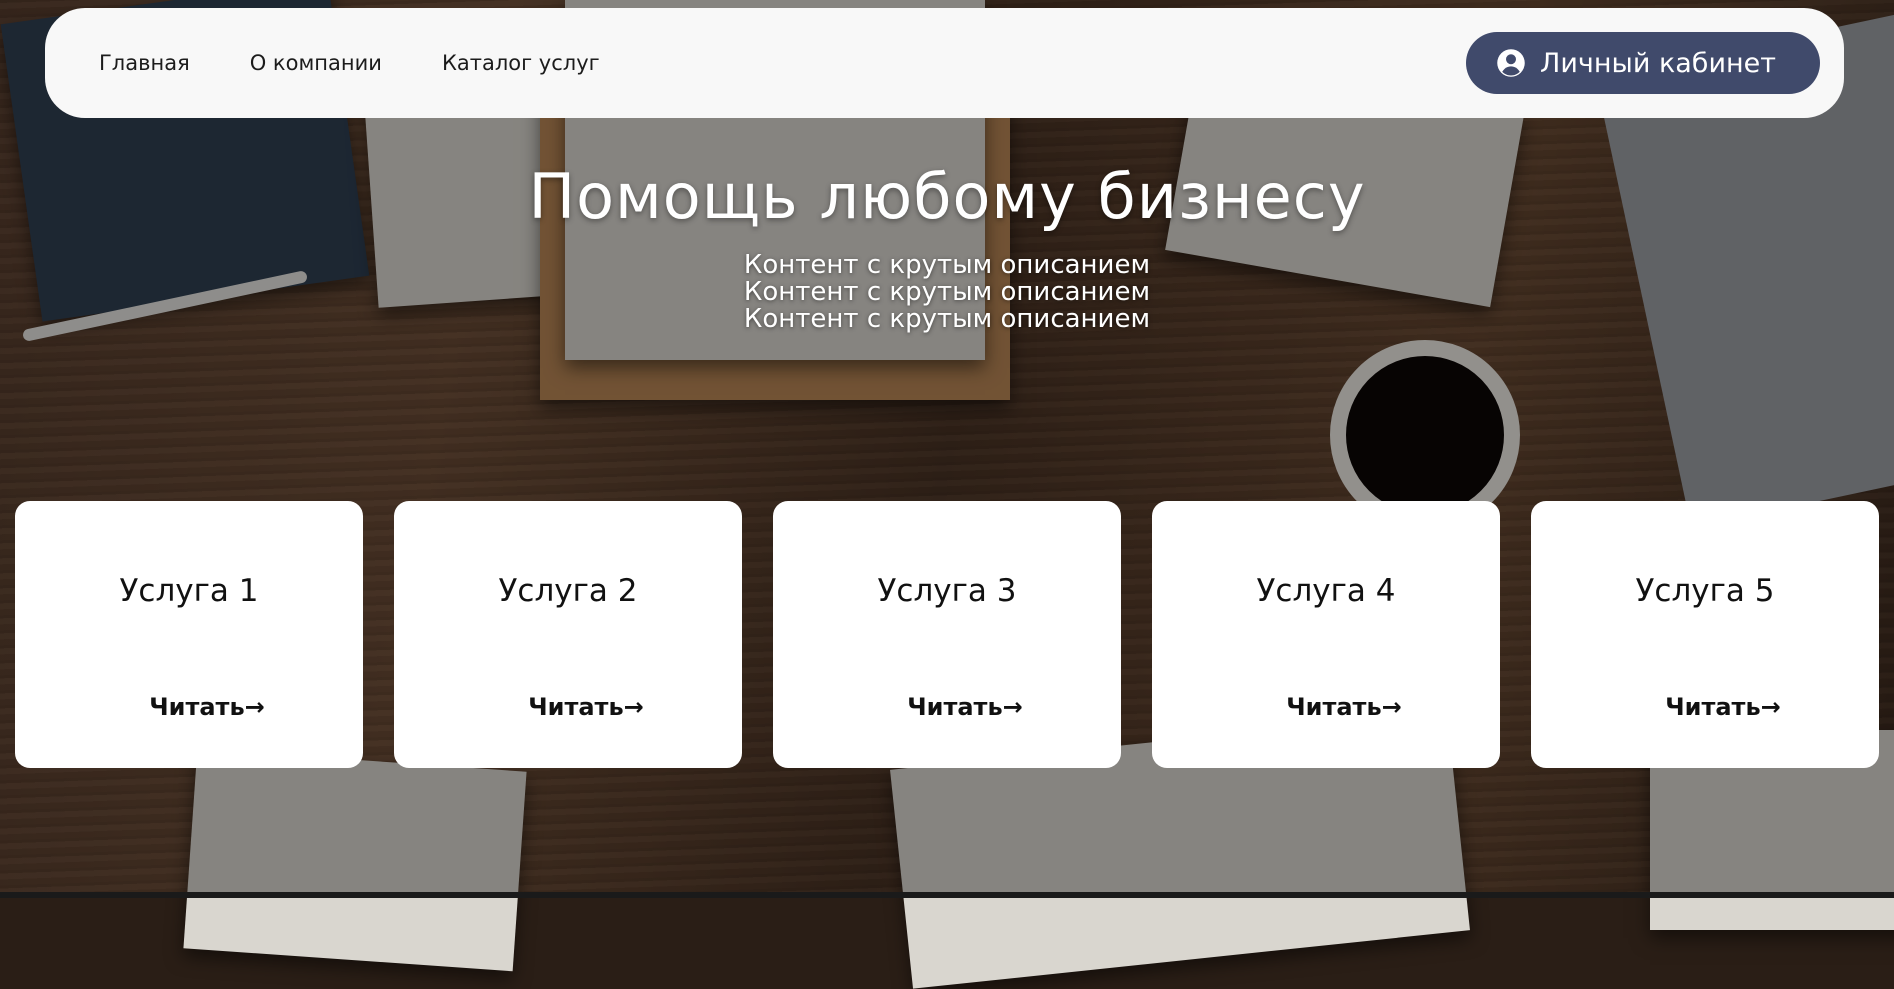 This screenshot has height=989, width=1894. I want to click on main-nav: Главная О компании Каталог услуг, so click(349, 63).